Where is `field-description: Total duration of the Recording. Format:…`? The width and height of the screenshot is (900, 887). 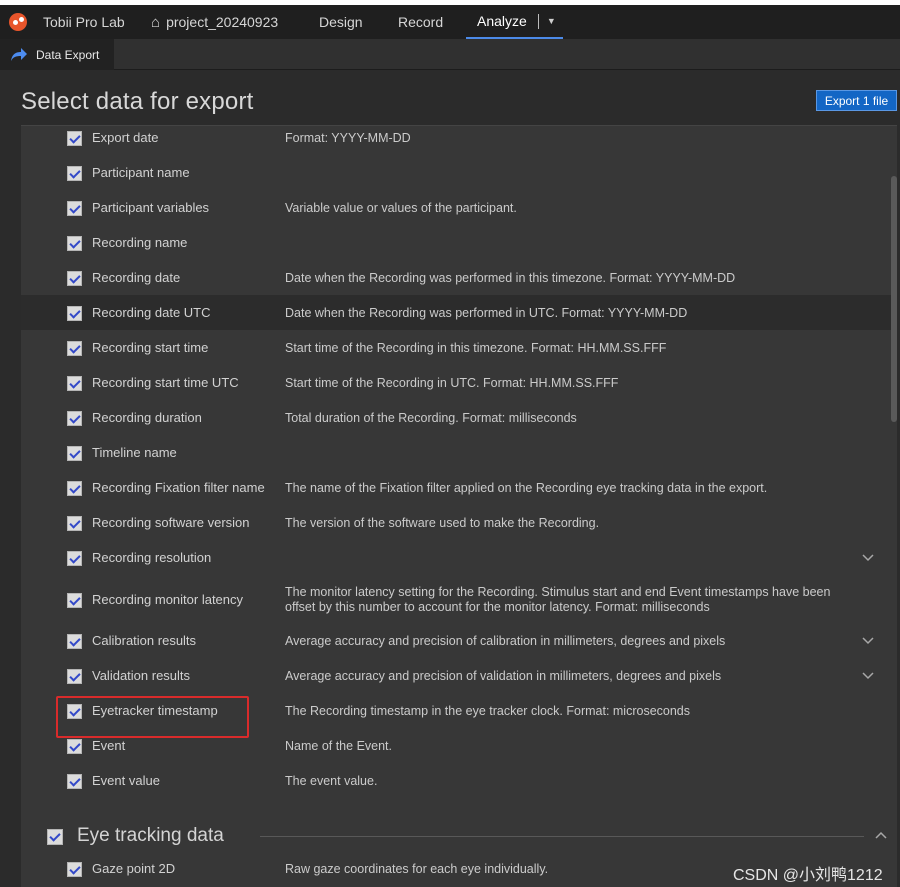 field-description: Total duration of the Recording. Format:… is located at coordinates (431, 418).